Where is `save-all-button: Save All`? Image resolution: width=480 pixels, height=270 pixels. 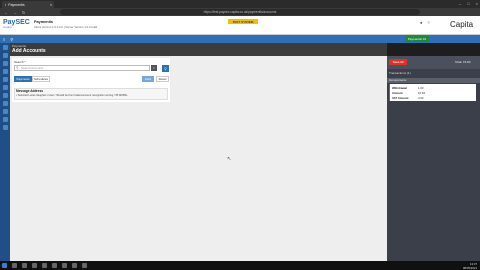
save-all-button: Save All is located at coordinates (398, 62).